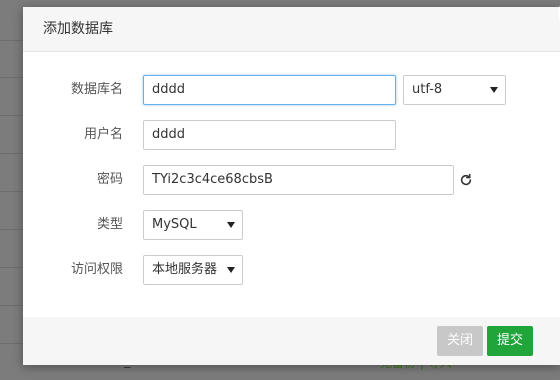 The image size is (560, 380). I want to click on username-row: 用户名 dddd, so click(291, 135).